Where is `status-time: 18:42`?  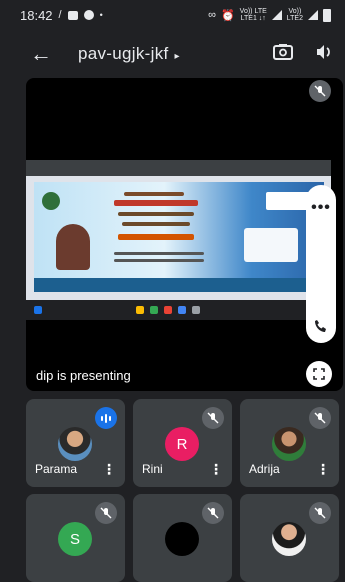
status-time: 18:42 is located at coordinates (36, 15).